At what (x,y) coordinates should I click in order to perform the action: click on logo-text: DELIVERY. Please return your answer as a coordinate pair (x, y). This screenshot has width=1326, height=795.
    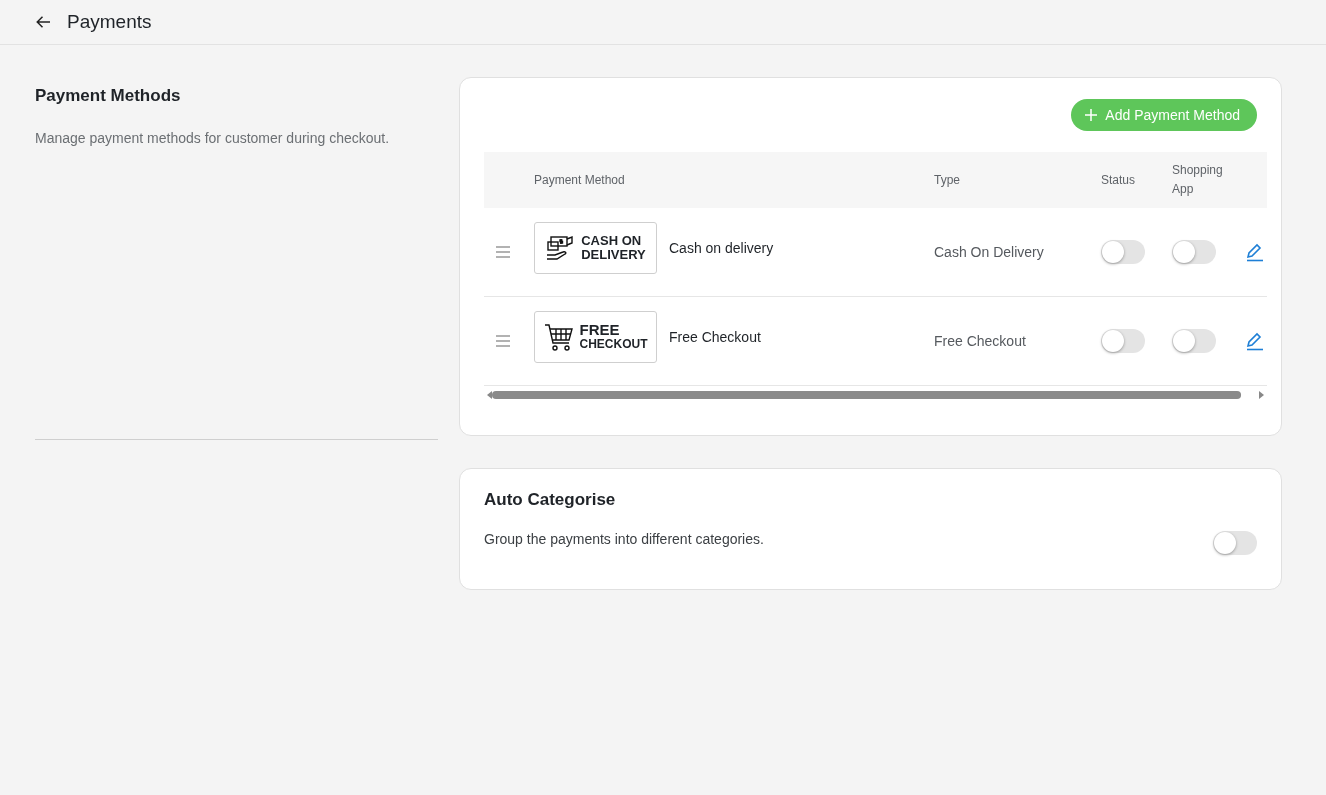
    Looking at the image, I should click on (613, 255).